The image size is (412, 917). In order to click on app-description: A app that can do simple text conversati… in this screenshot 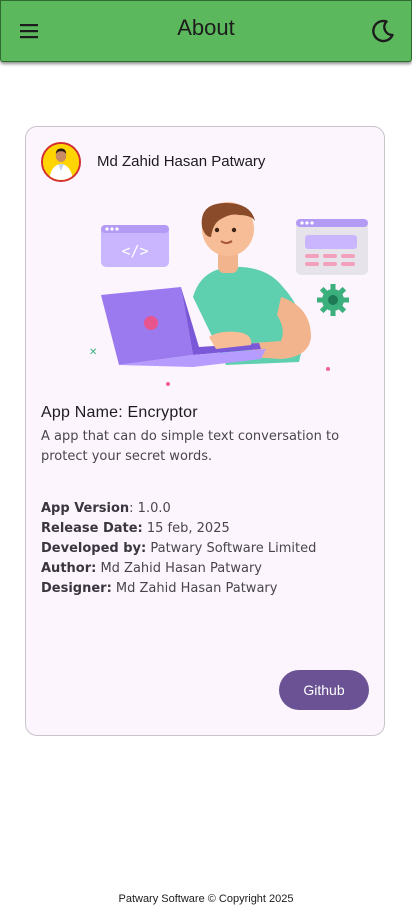, I will do `click(190, 446)`.